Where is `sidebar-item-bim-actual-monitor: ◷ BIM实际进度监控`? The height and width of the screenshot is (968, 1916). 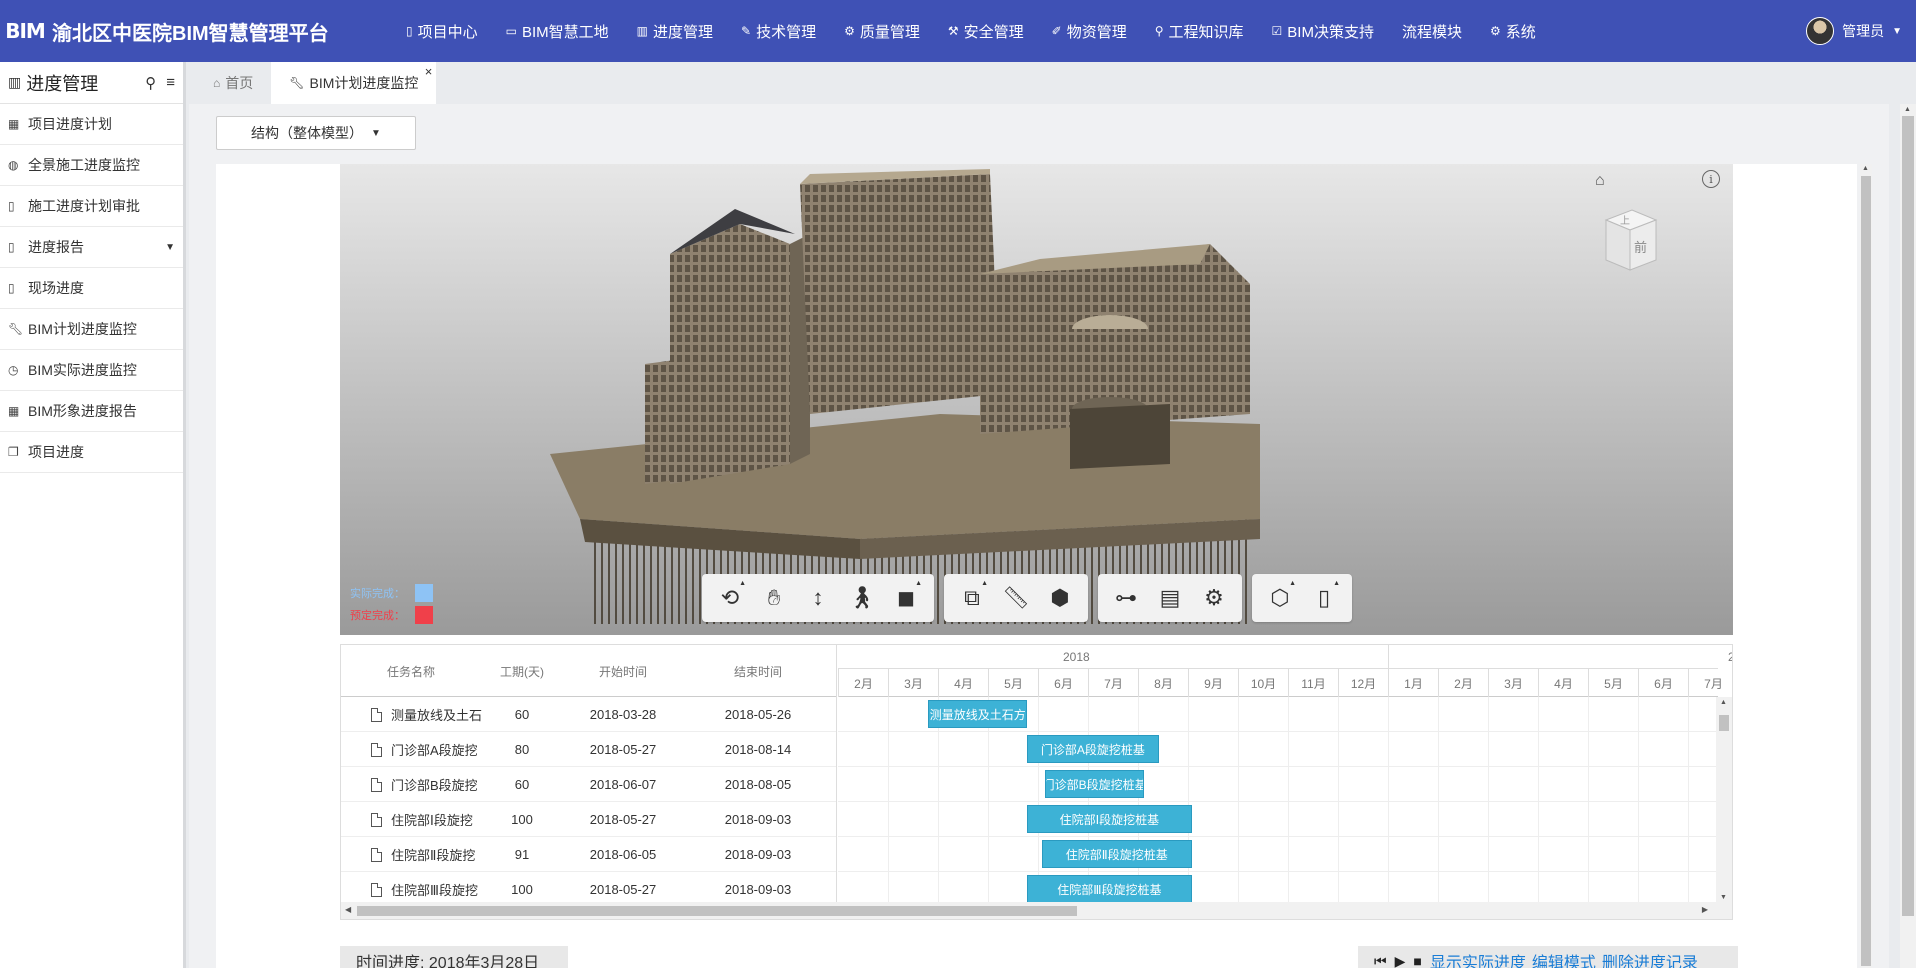
sidebar-item-bim-actual-monitor: ◷ BIM实际进度监控 is located at coordinates (91, 370).